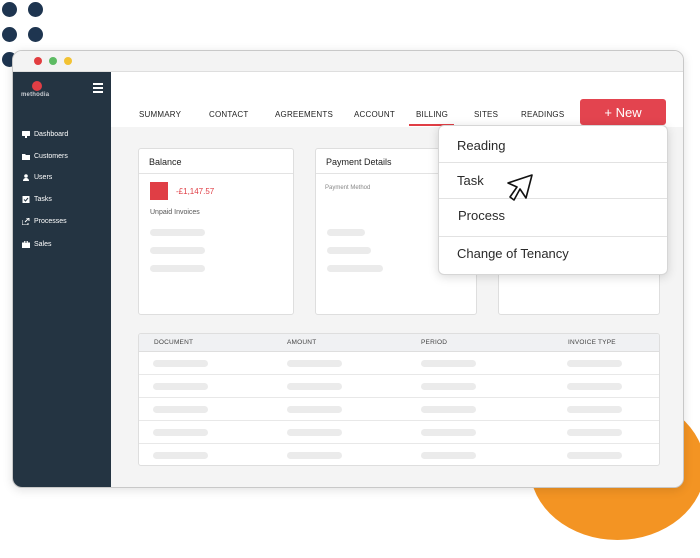 This screenshot has width=700, height=558. What do you see at coordinates (68, 61) in the screenshot?
I see `maximize-window-dot` at bounding box center [68, 61].